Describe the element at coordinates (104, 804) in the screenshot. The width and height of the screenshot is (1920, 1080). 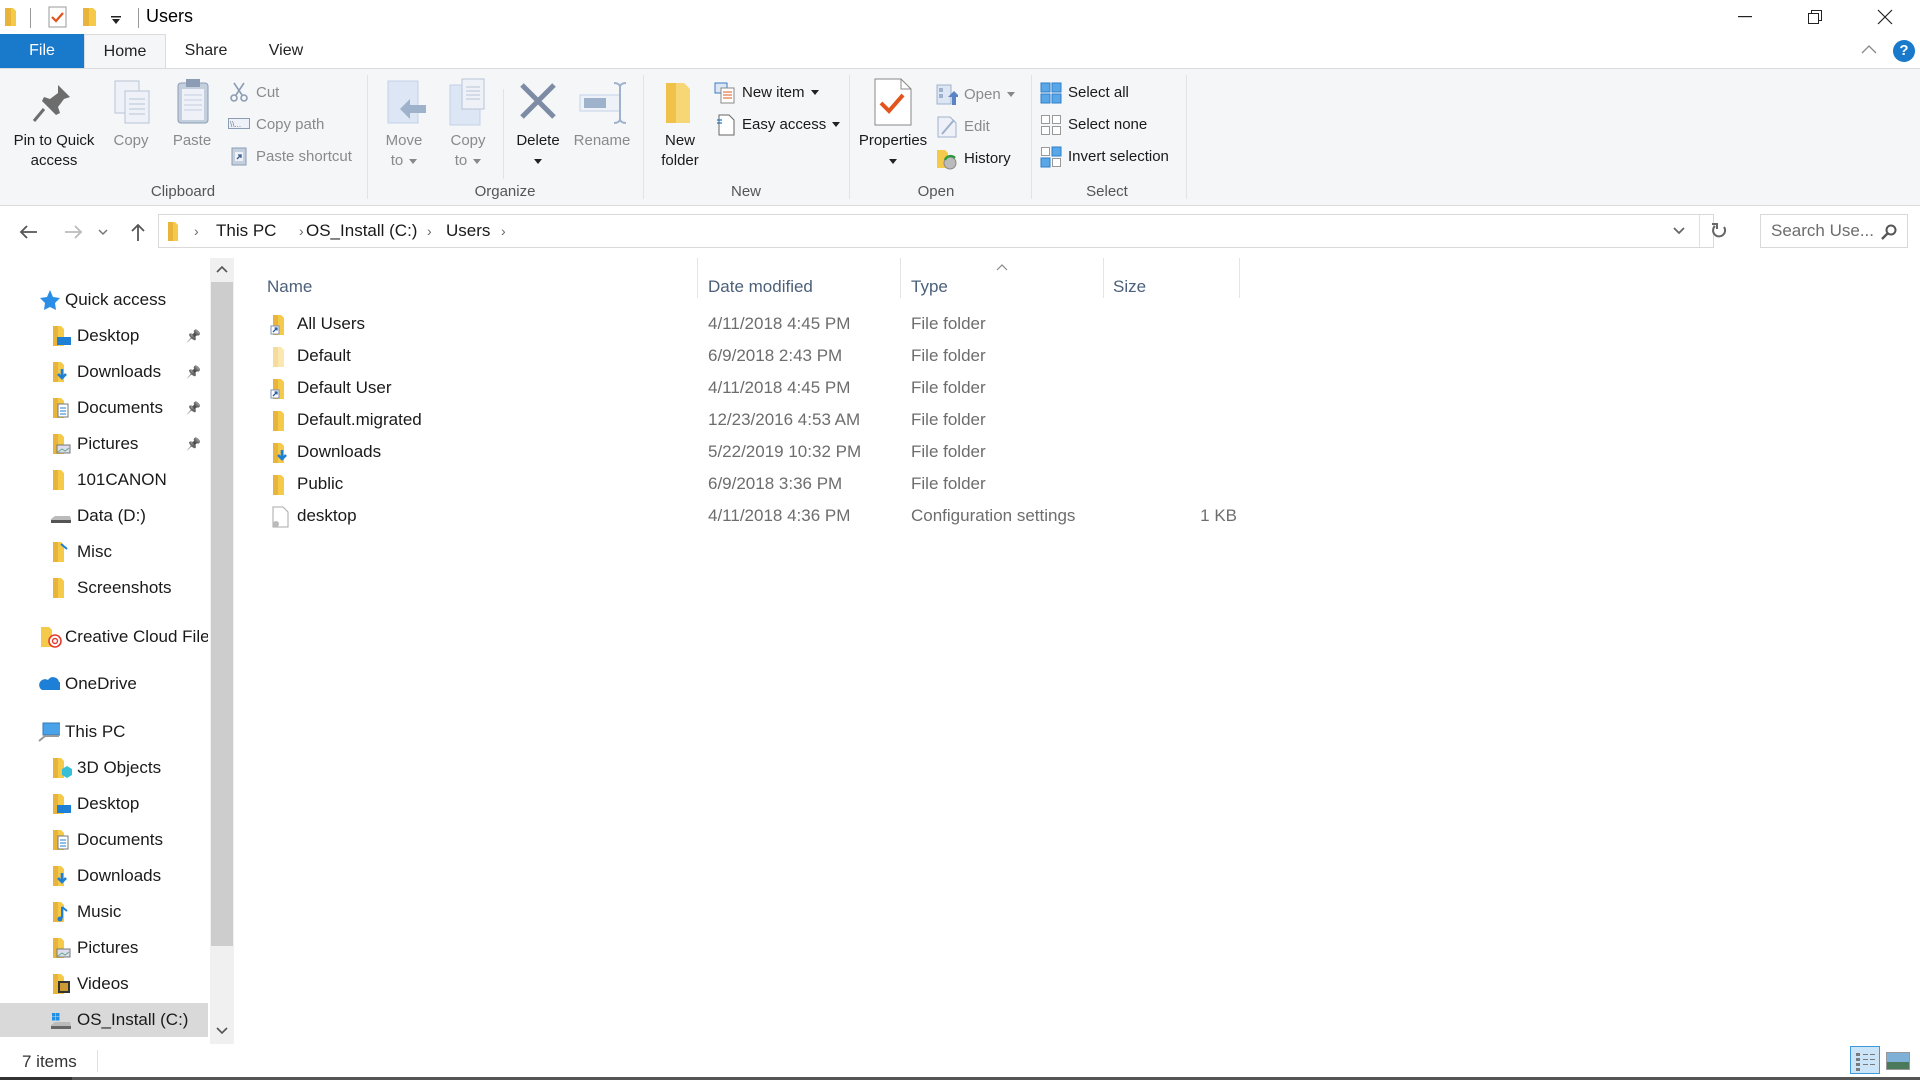
I see `nav-item-desktop: Desktop` at that location.